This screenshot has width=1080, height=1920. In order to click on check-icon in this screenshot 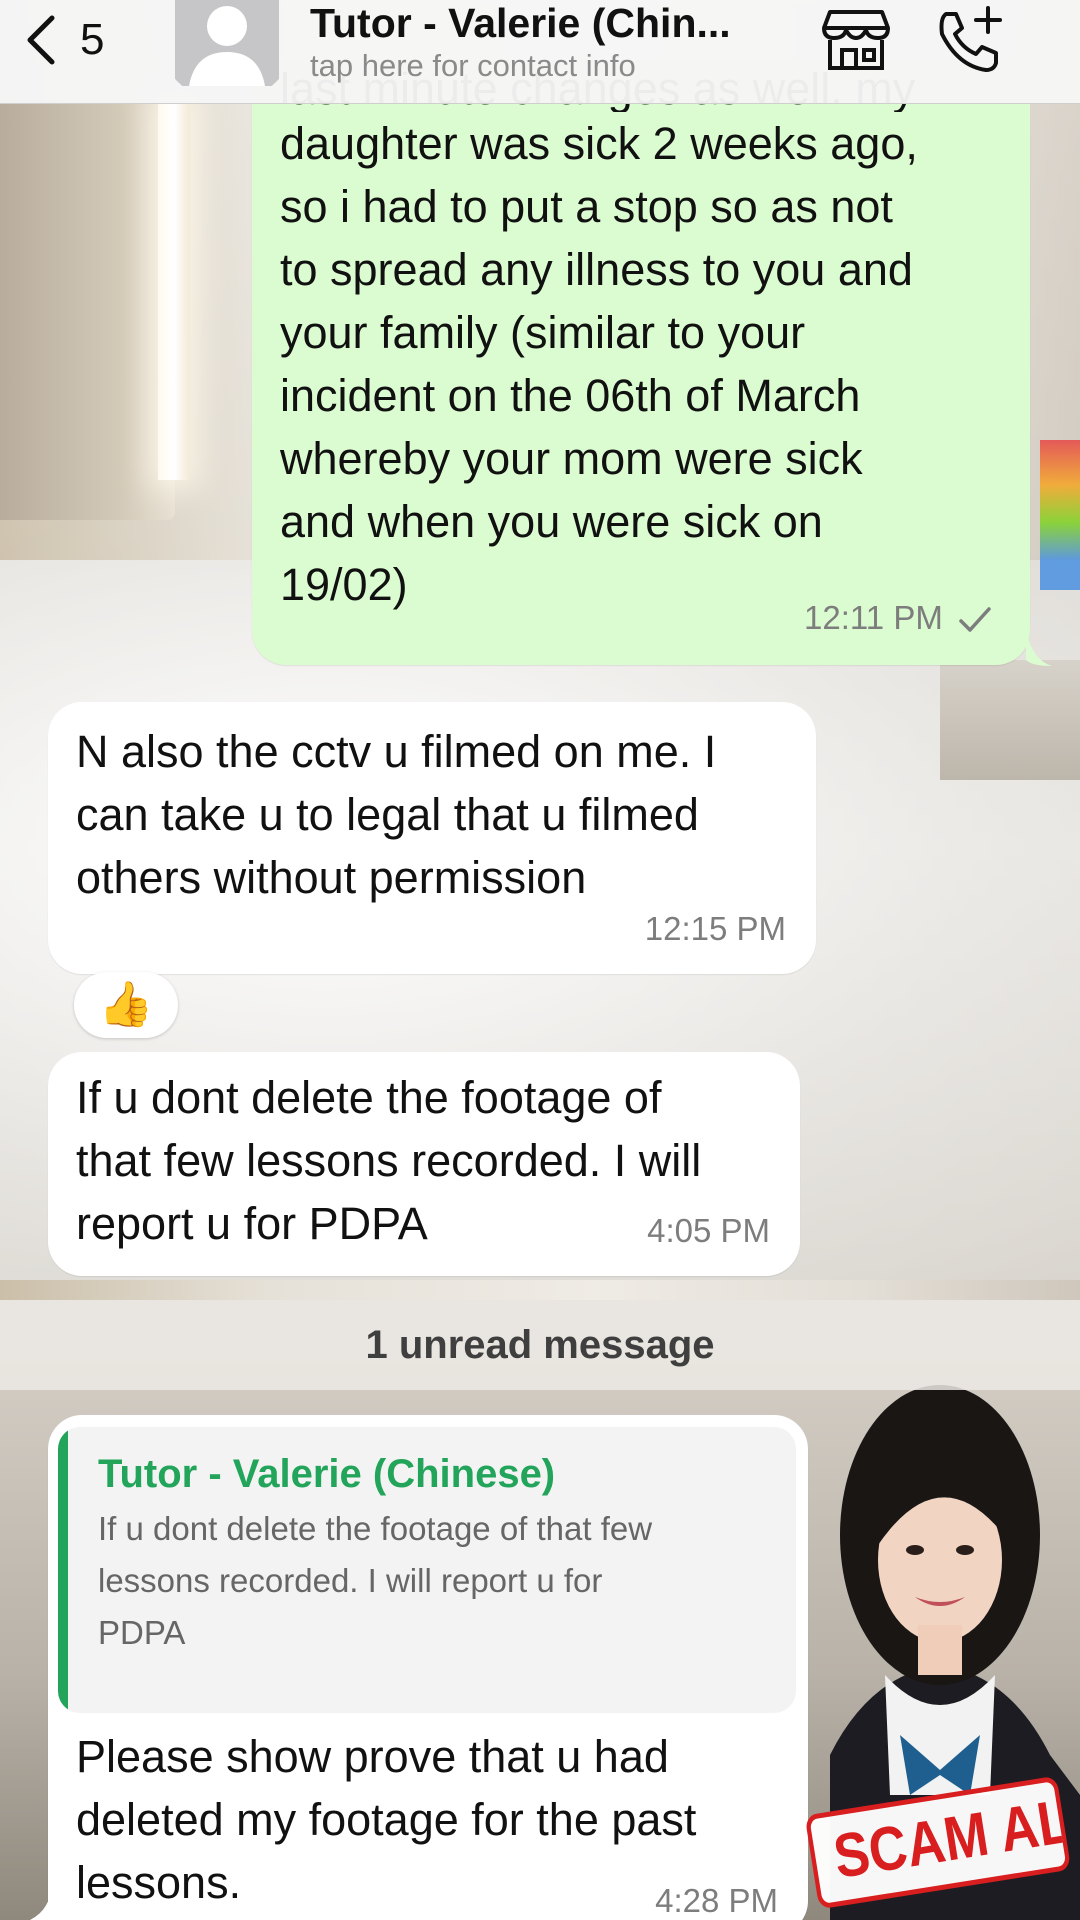, I will do `click(975, 620)`.